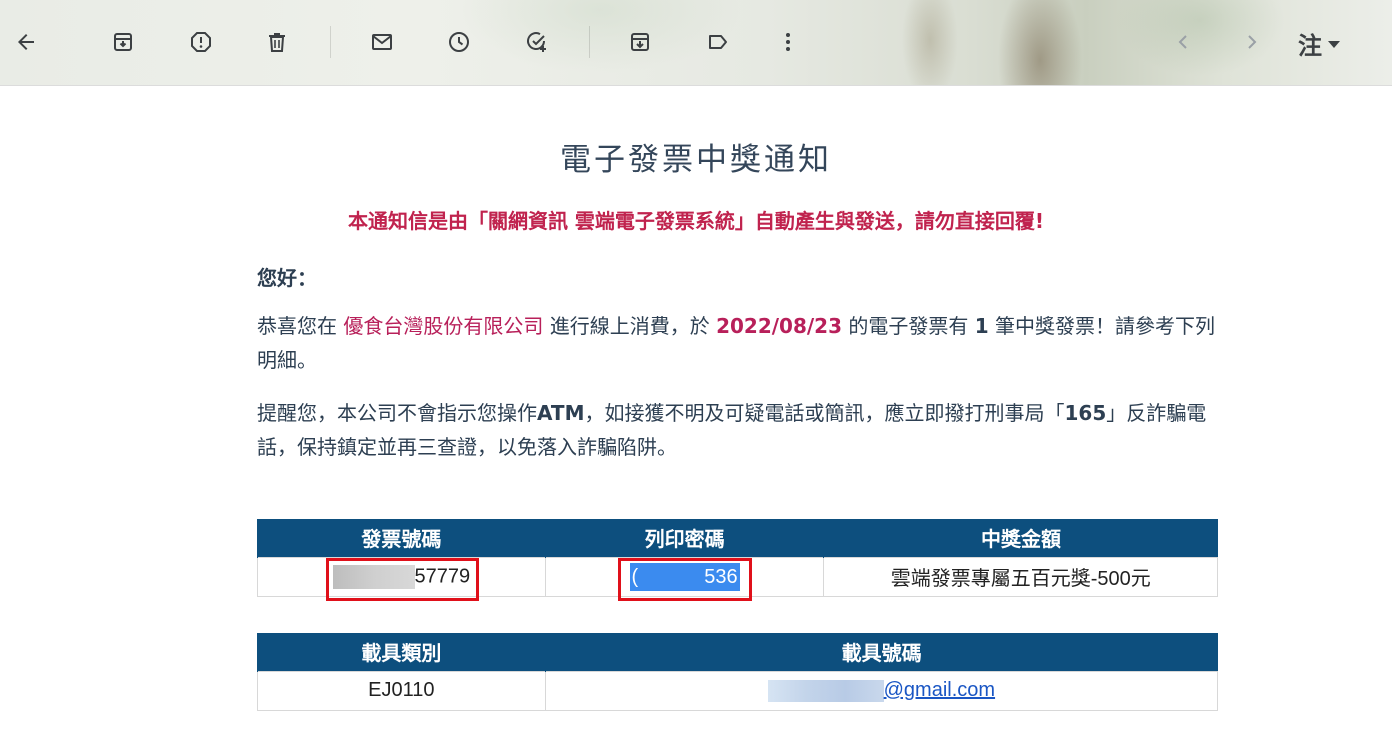  What do you see at coordinates (825, 690) in the screenshot?
I see `redacted-block` at bounding box center [825, 690].